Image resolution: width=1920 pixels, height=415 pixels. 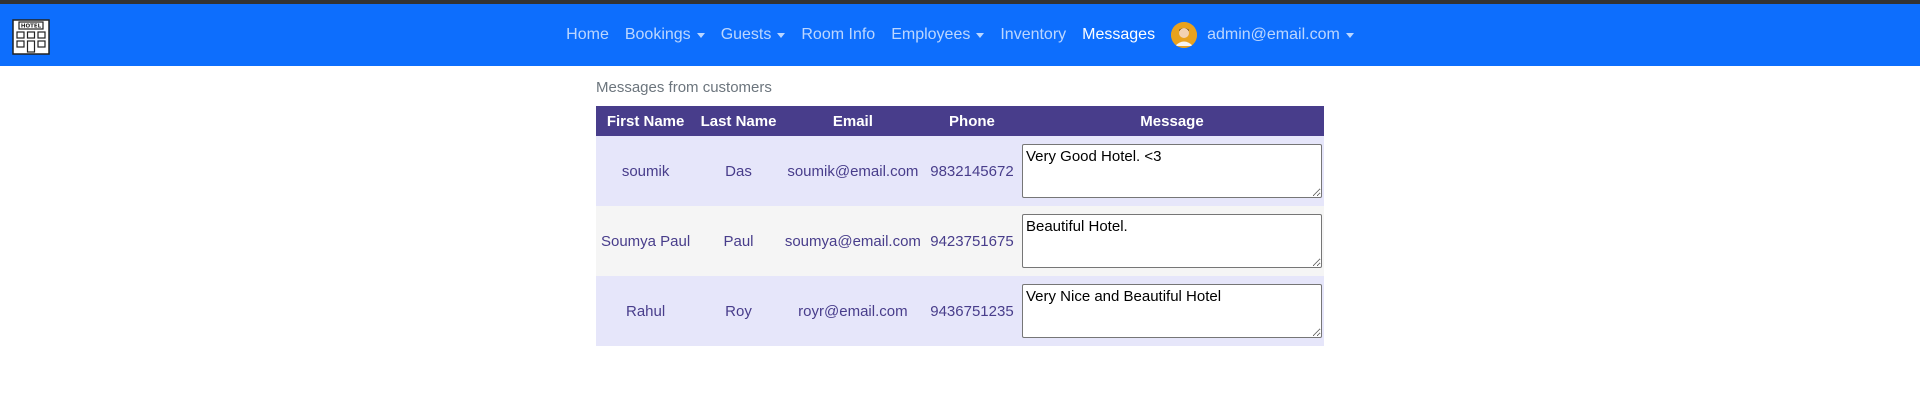 I want to click on nav-room-info-label: Room Info, so click(x=838, y=34).